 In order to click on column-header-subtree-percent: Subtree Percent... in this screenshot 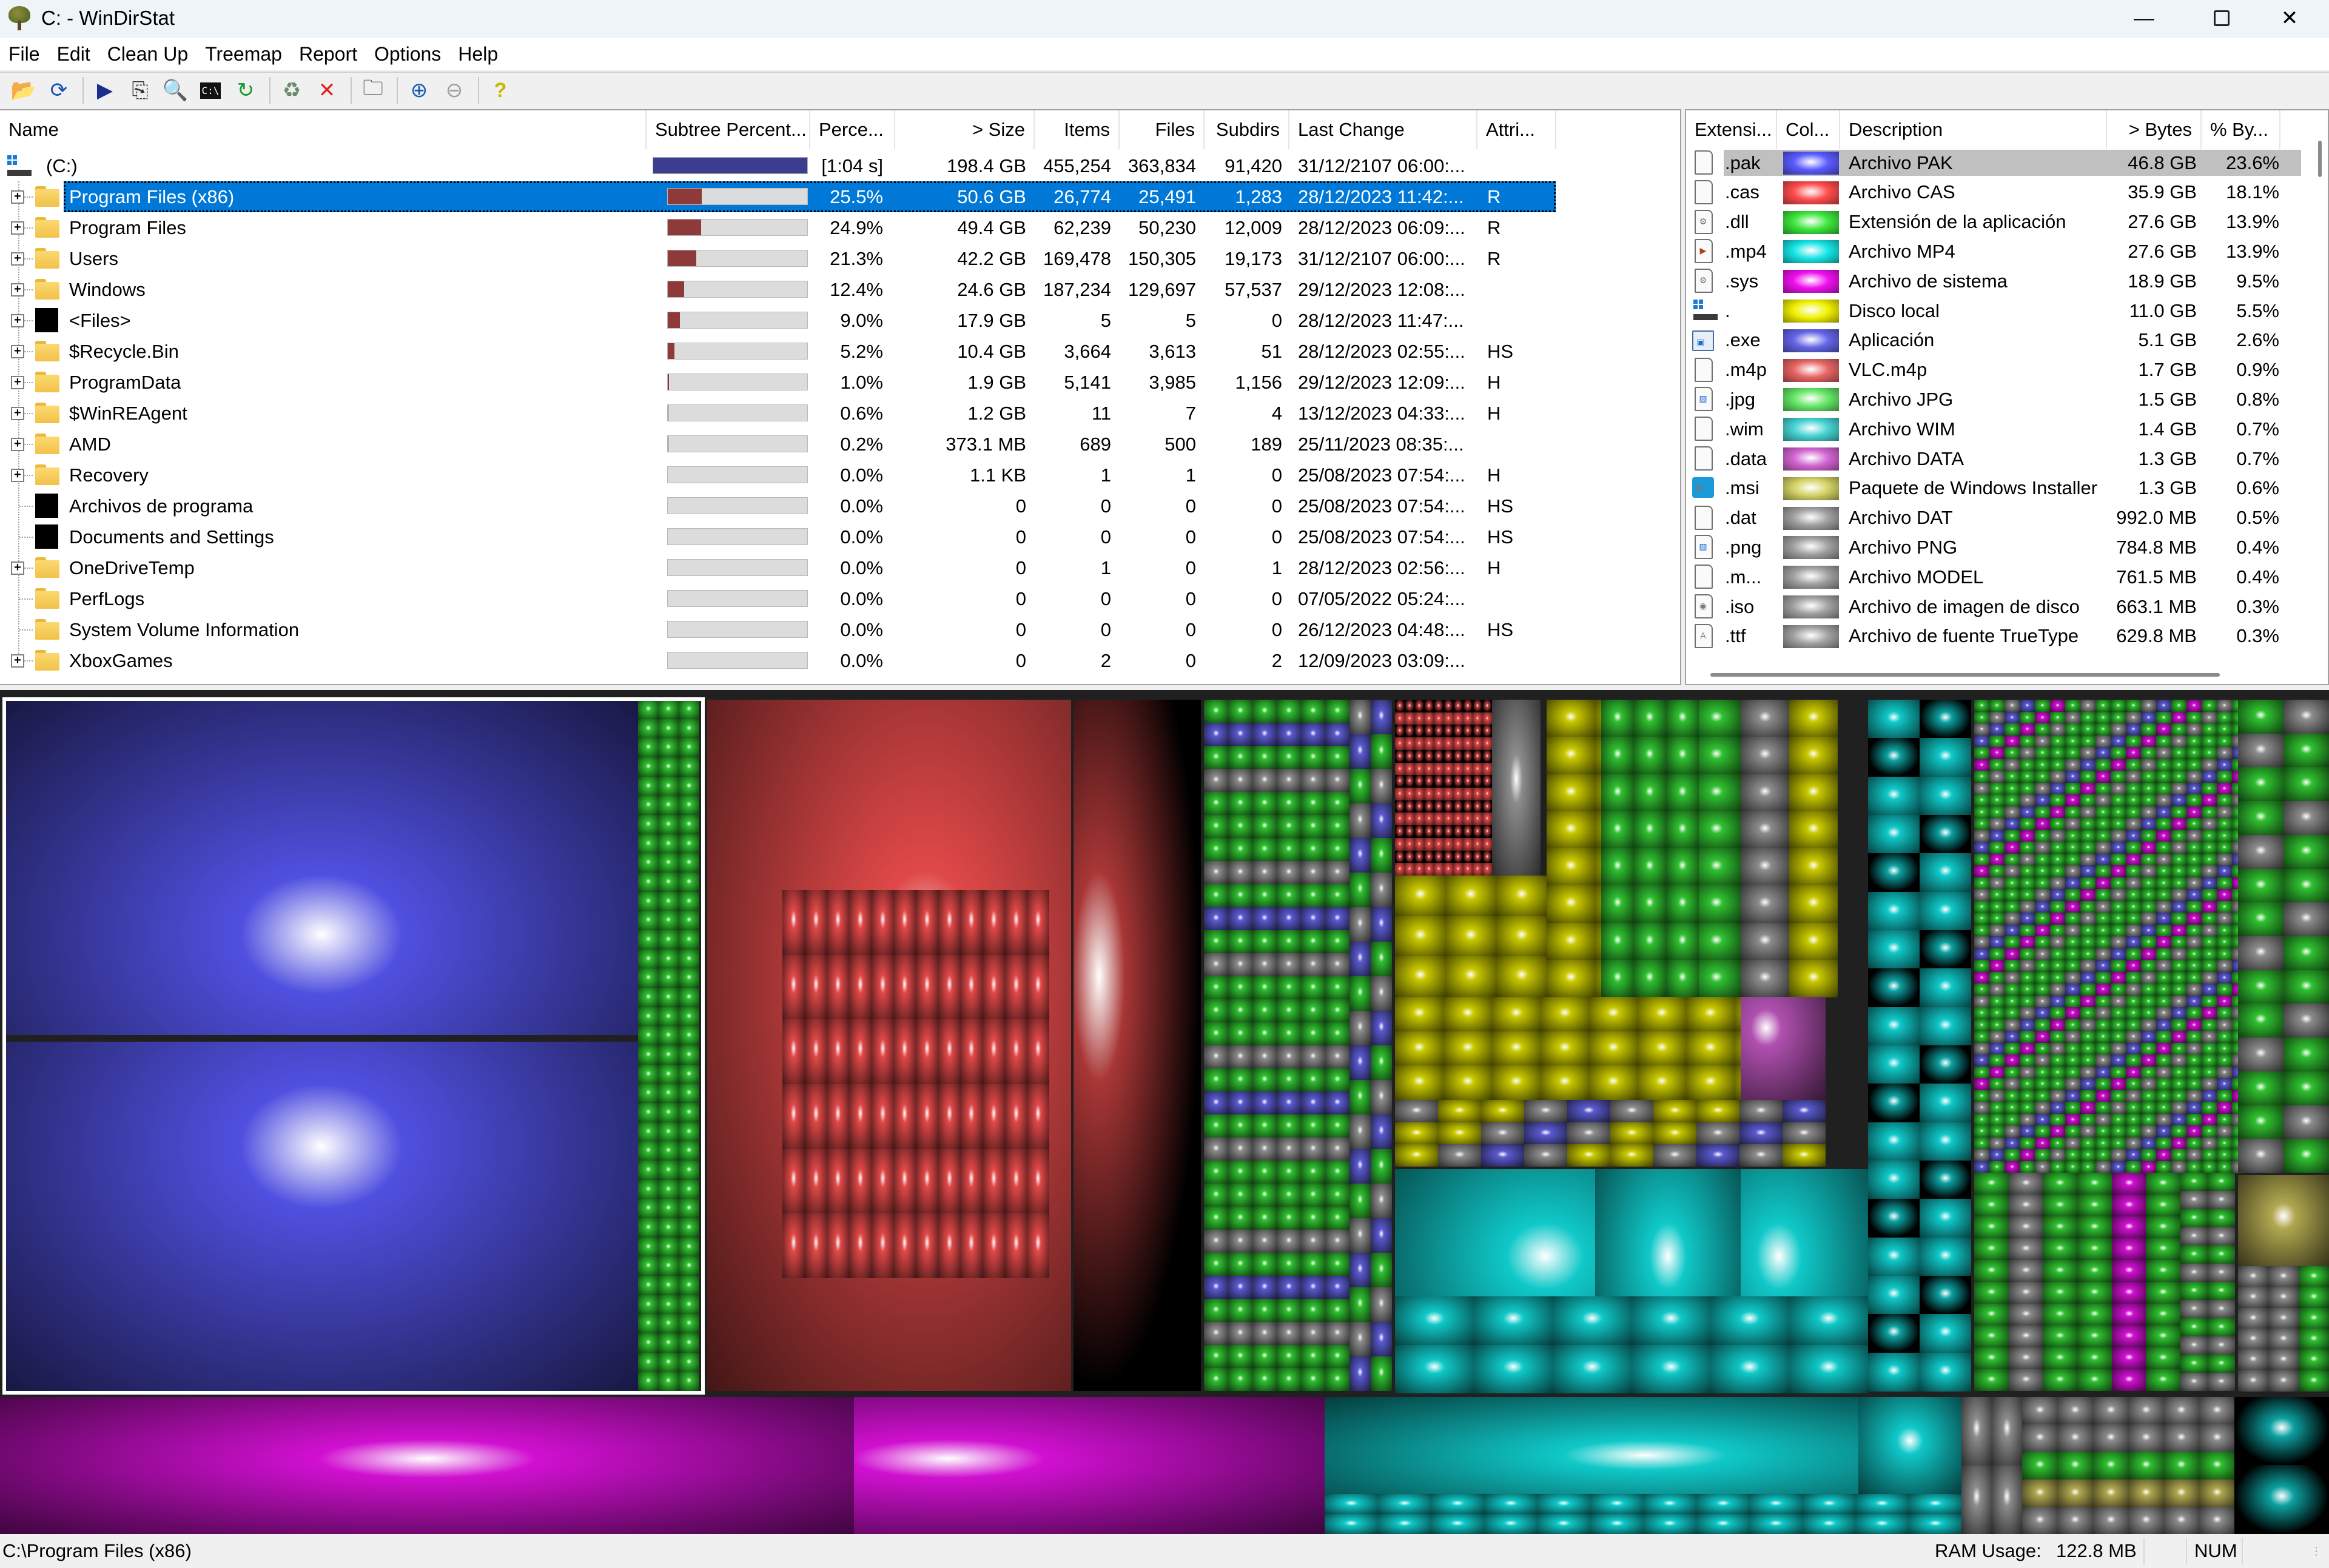, I will do `click(728, 129)`.